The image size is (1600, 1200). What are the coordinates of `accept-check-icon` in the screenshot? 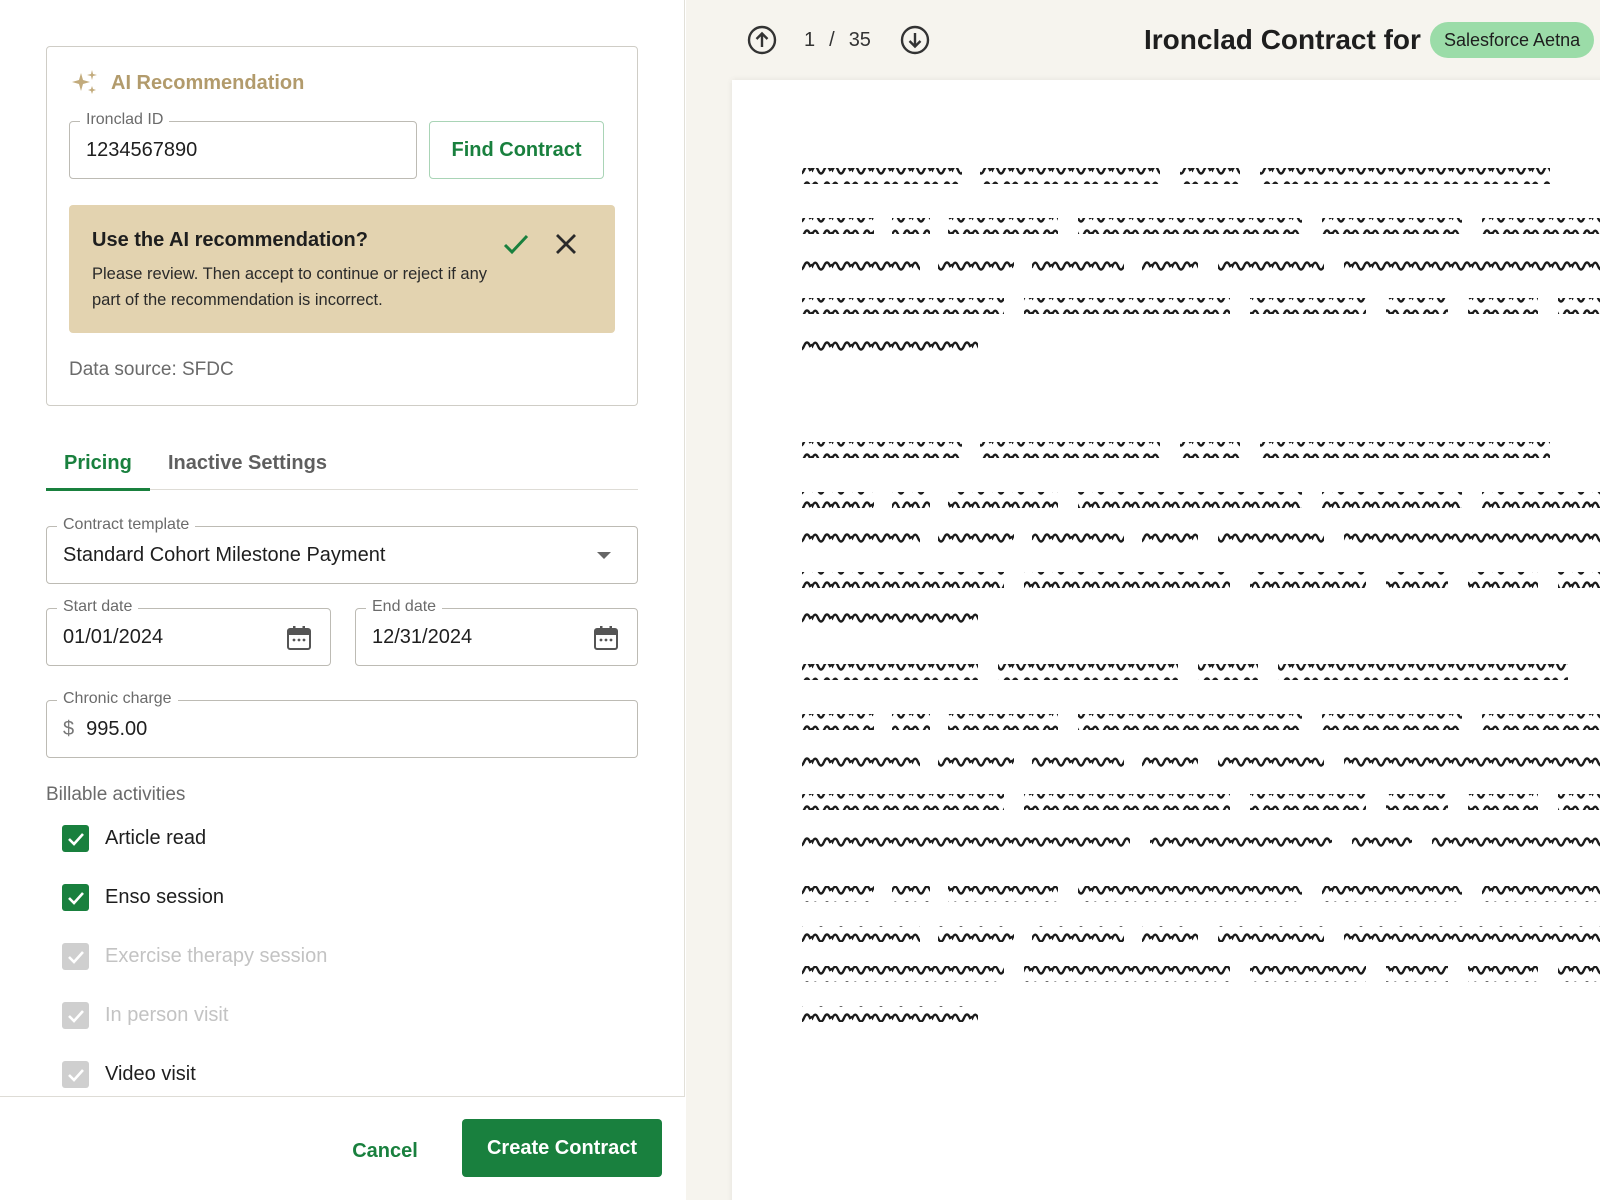 It's located at (516, 244).